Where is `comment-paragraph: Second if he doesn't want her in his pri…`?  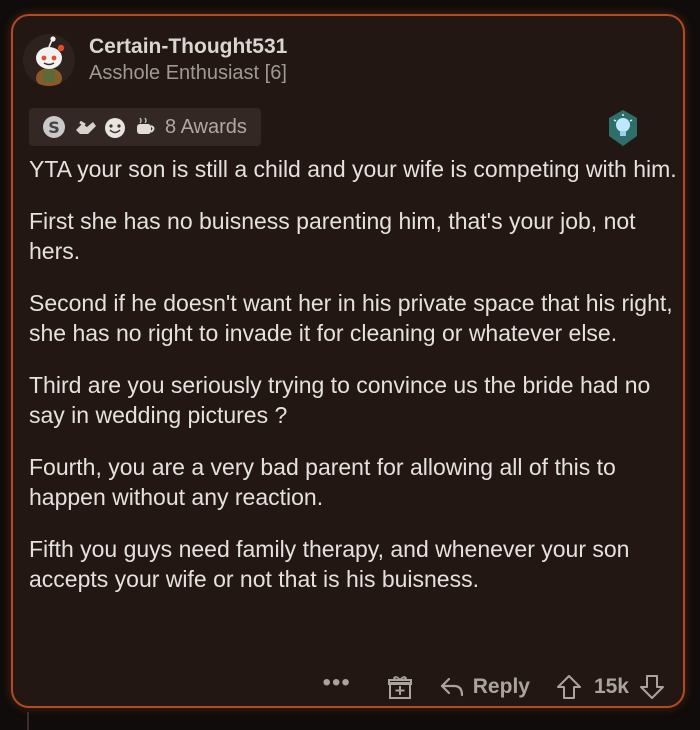 comment-paragraph: Second if he doesn't want her in his pri… is located at coordinates (351, 318).